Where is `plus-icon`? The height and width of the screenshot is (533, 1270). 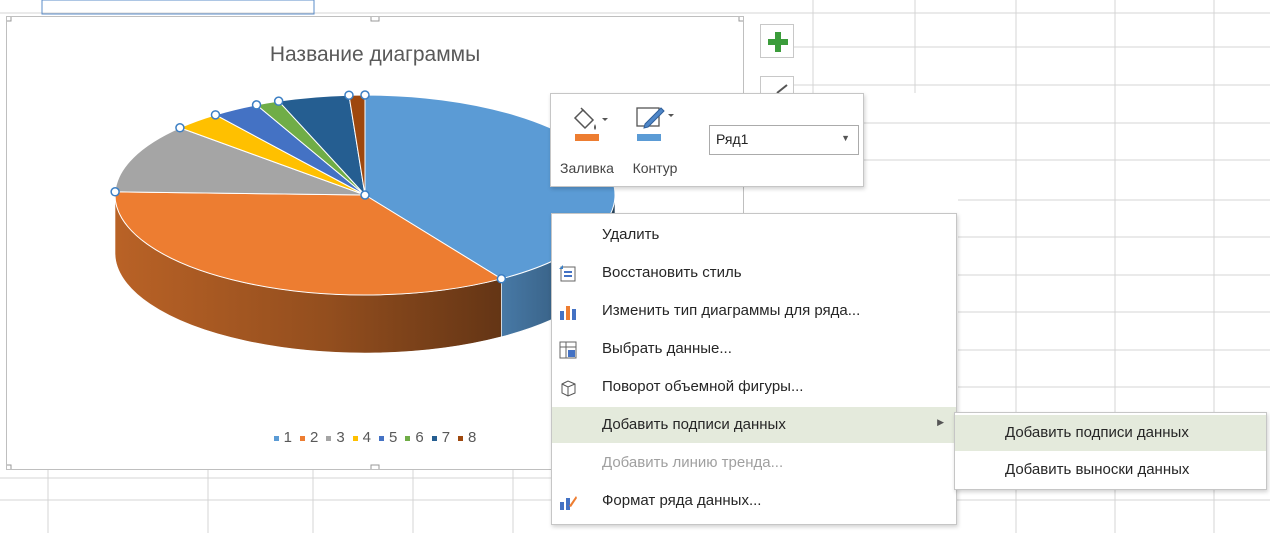 plus-icon is located at coordinates (778, 42).